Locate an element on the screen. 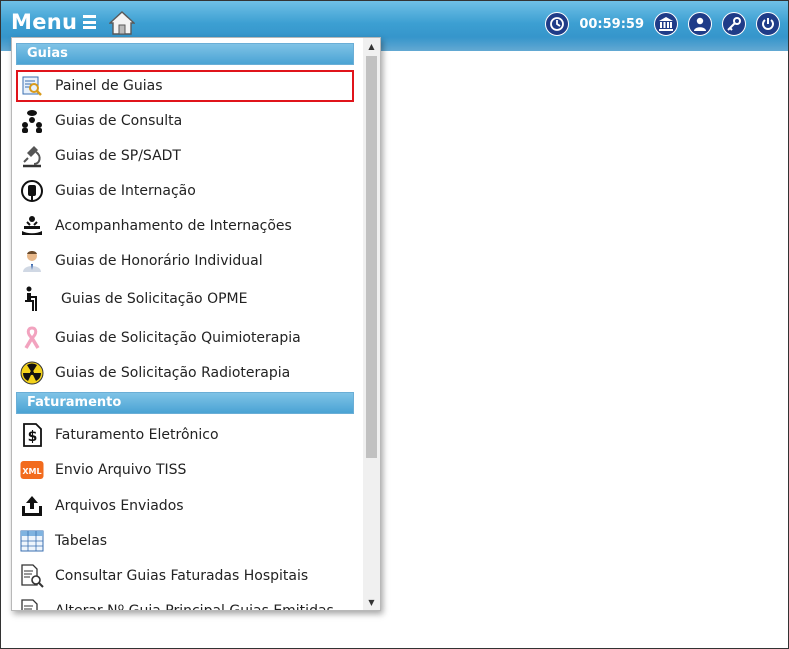  microscope-icon is located at coordinates (32, 156).